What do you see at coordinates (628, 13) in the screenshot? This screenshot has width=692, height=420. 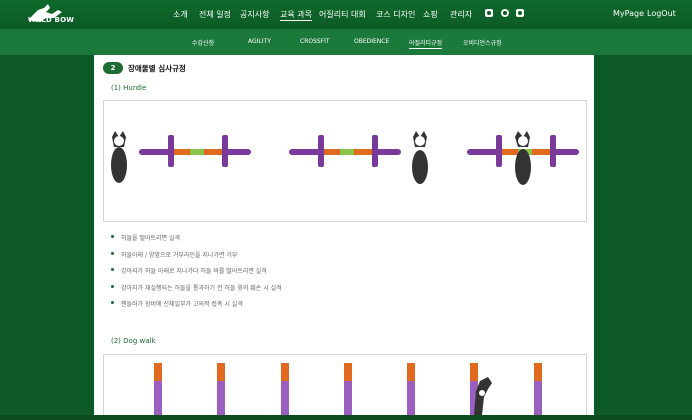 I see `mypage-link: MyPage` at bounding box center [628, 13].